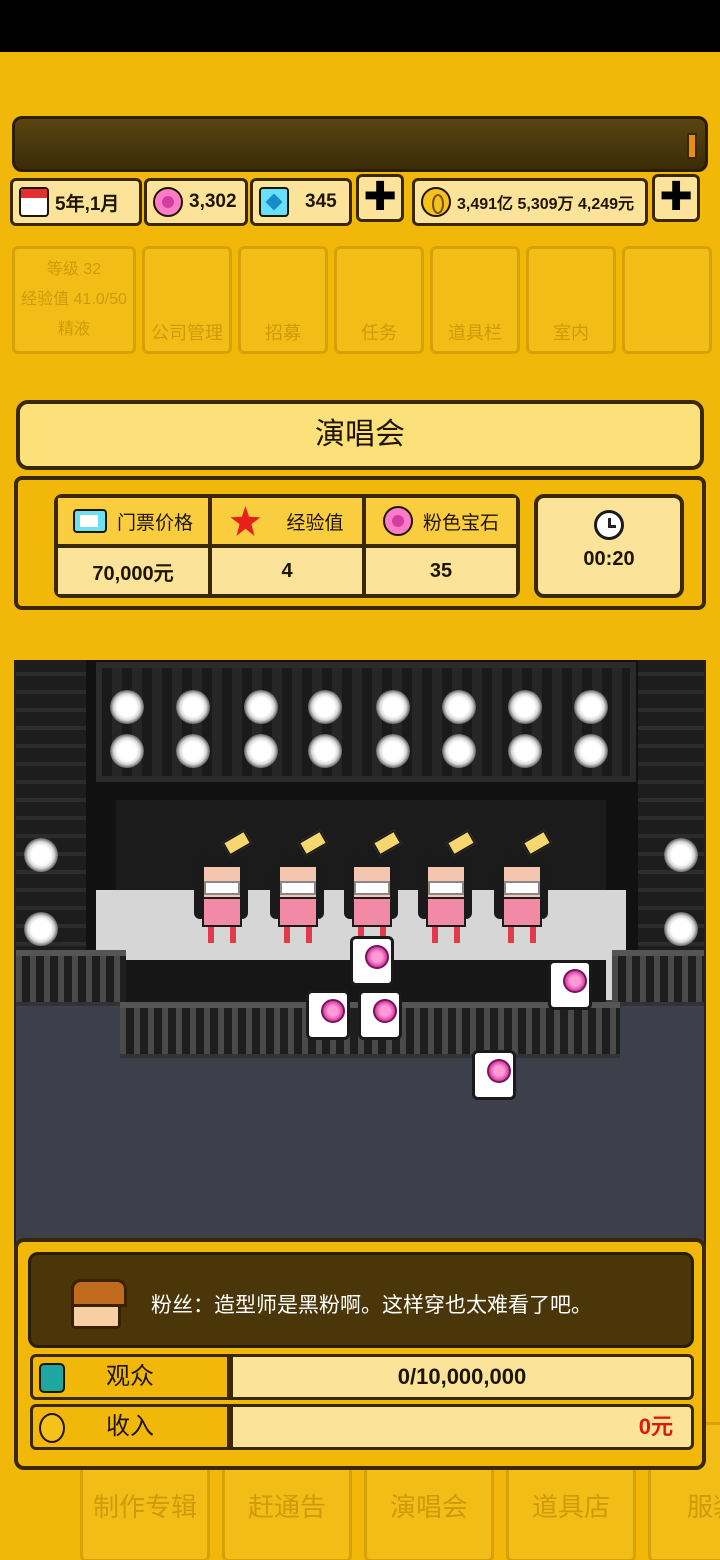 Image resolution: width=720 pixels, height=1560 pixels. I want to click on reward-table: 门票价格 经验值 粉色宝石 70,000元 4 35, so click(287, 546).